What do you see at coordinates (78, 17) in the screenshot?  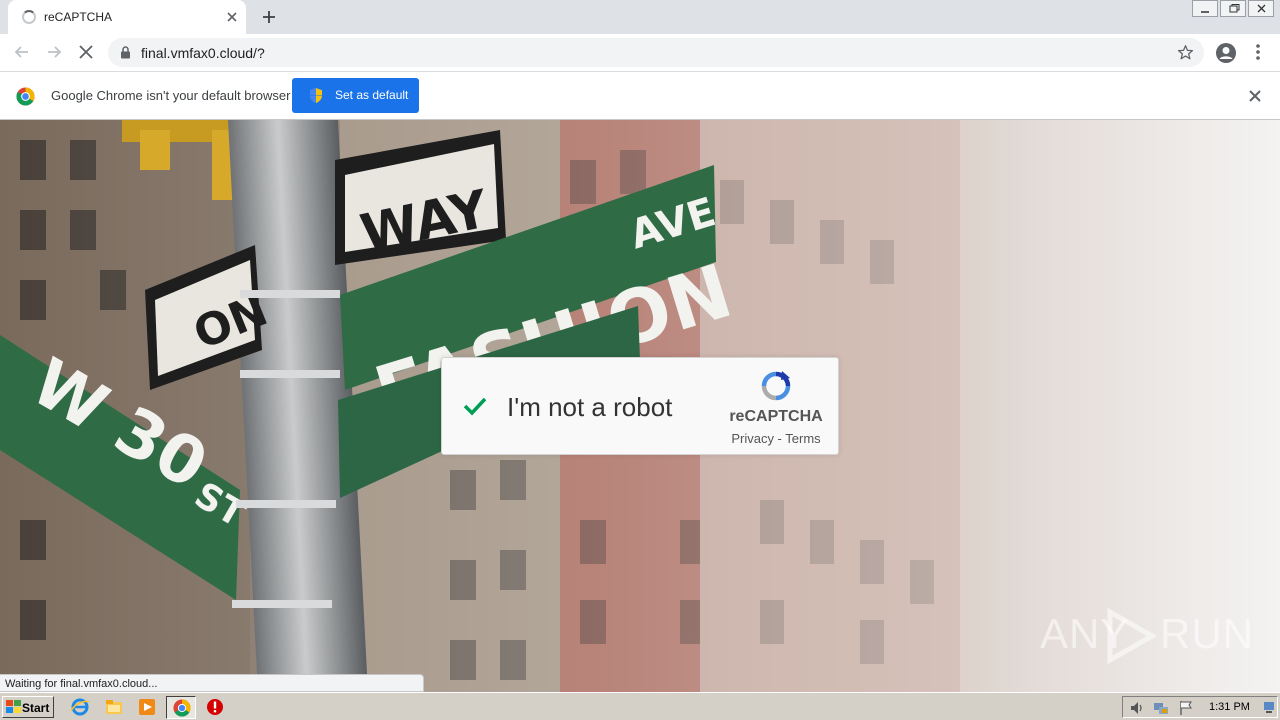 I see `tab-title: reCAPTCHA` at bounding box center [78, 17].